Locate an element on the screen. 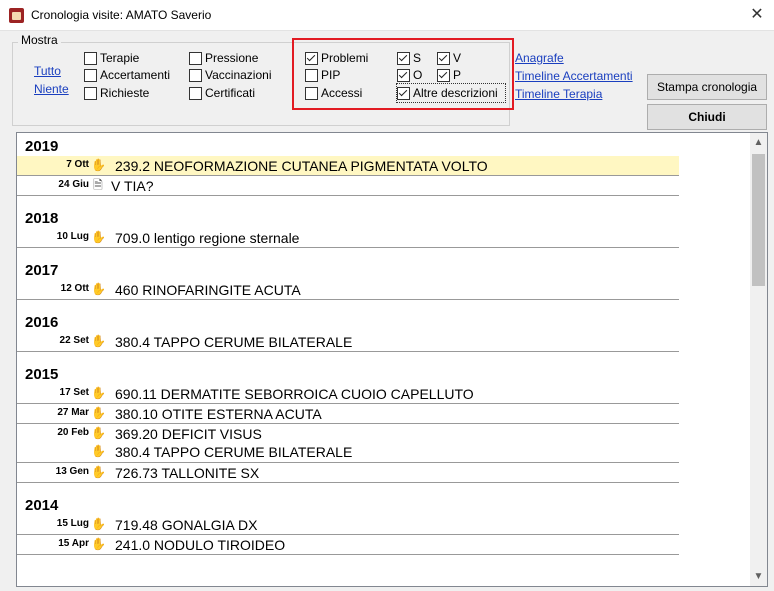 The image size is (774, 591). timeline-entry: 22 Set ✋ 380.4 TAPPO CERUME BILATERALE is located at coordinates (348, 342).